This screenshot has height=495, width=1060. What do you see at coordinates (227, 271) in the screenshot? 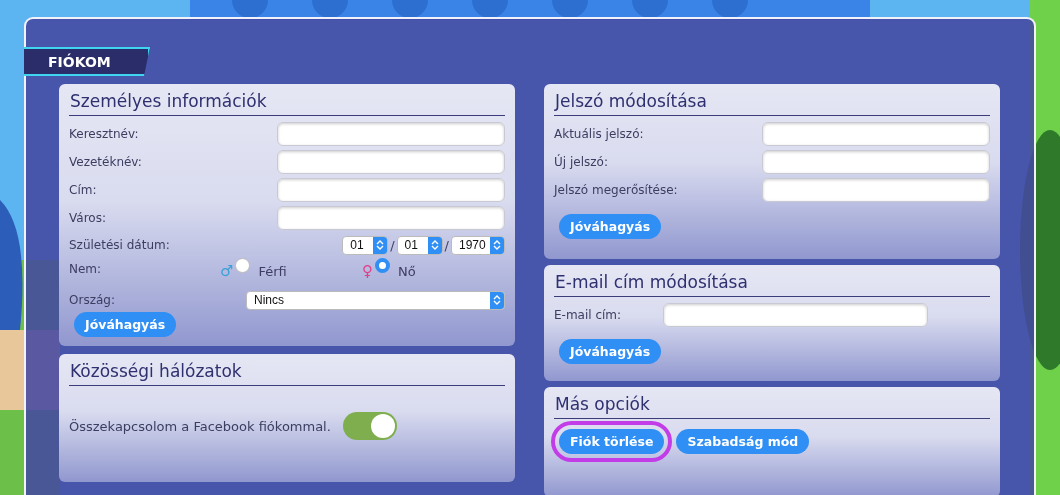
I see `gender-symbol: ♂` at bounding box center [227, 271].